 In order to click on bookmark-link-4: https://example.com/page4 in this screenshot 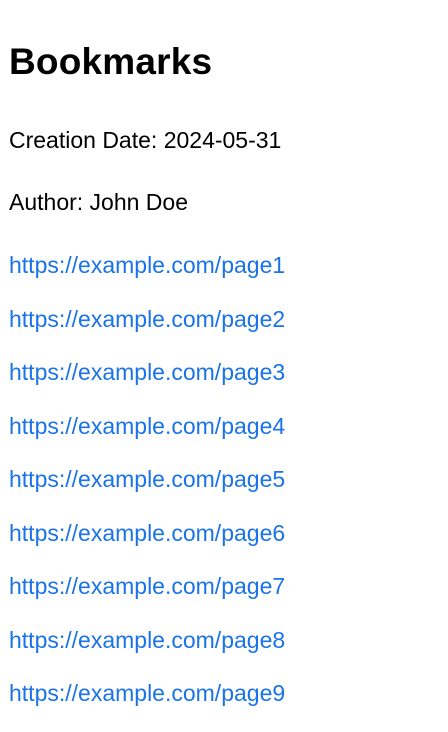, I will do `click(147, 426)`.